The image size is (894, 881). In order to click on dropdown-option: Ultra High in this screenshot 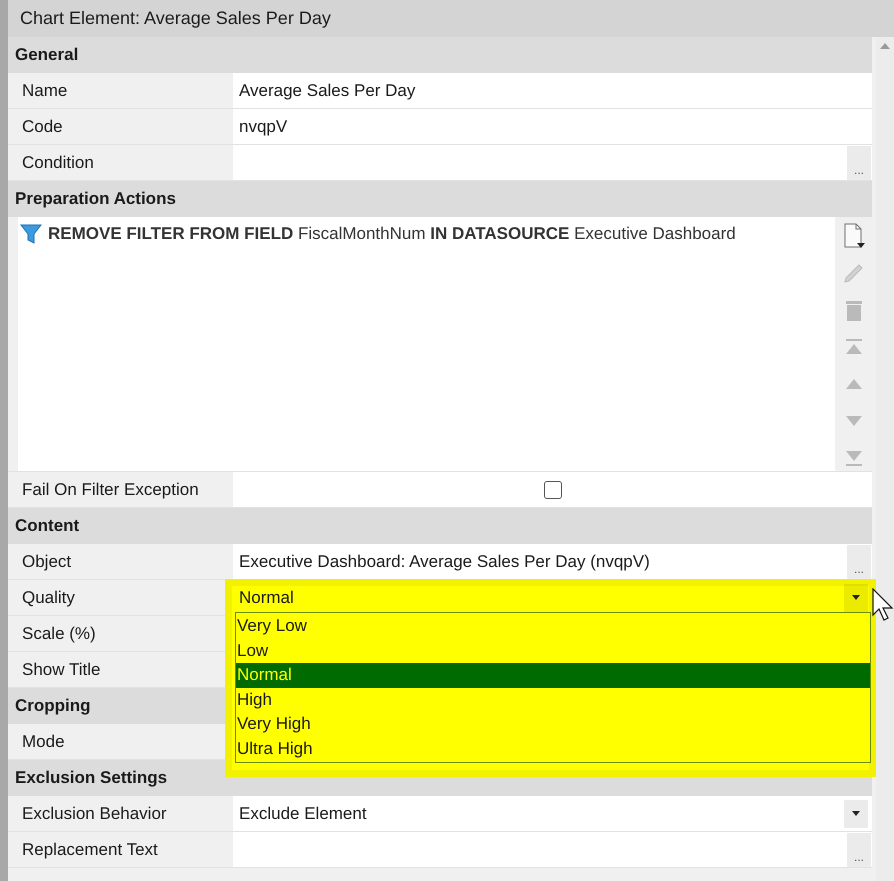, I will do `click(553, 748)`.